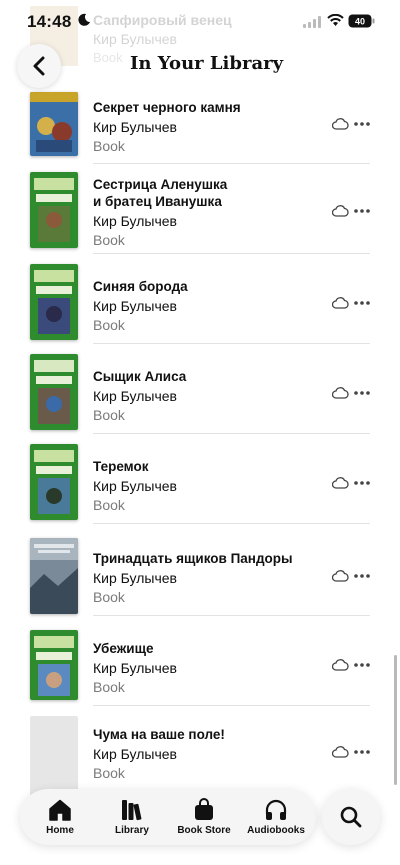 The height and width of the screenshot is (865, 400). I want to click on battery-icon: 40, so click(361, 21).